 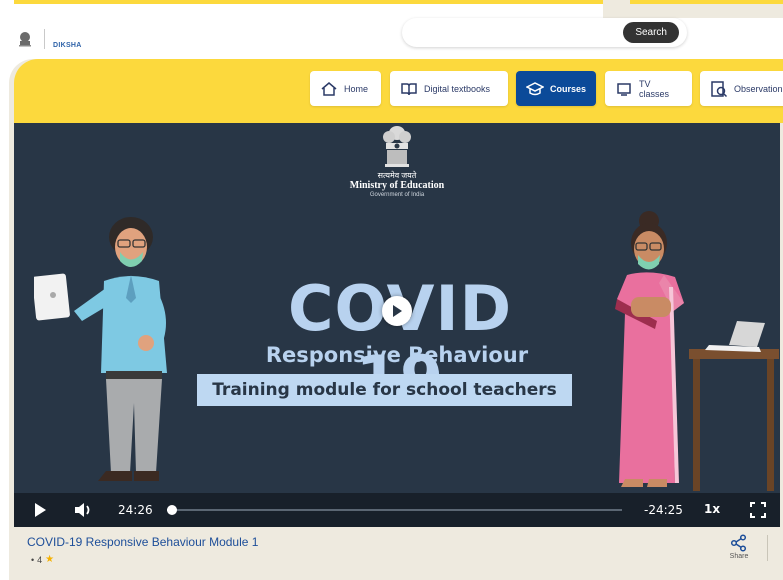 I want to click on government-text: Government of India, so click(x=397, y=195).